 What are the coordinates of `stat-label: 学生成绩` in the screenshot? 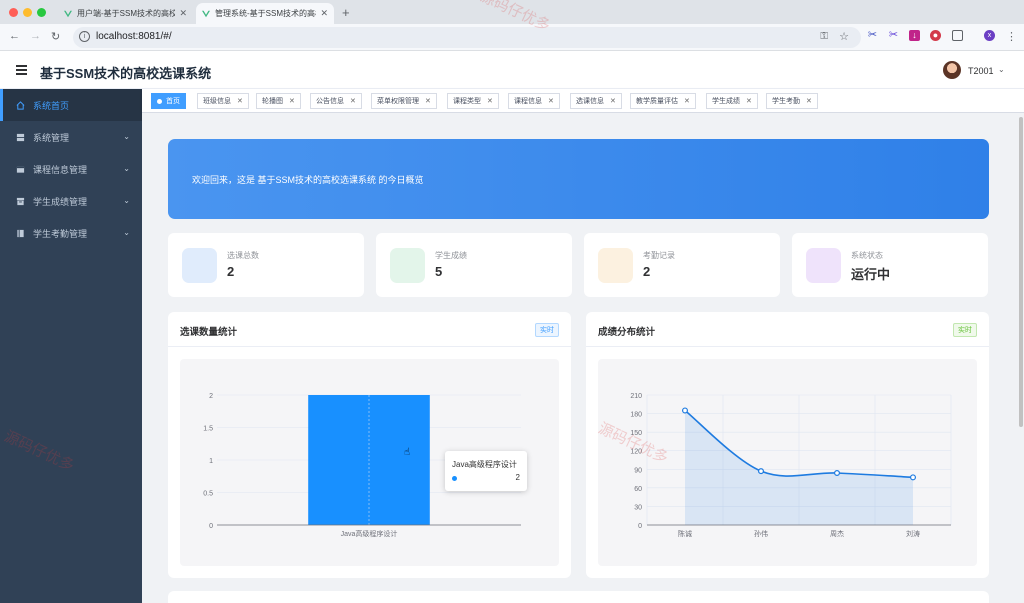 It's located at (451, 255).